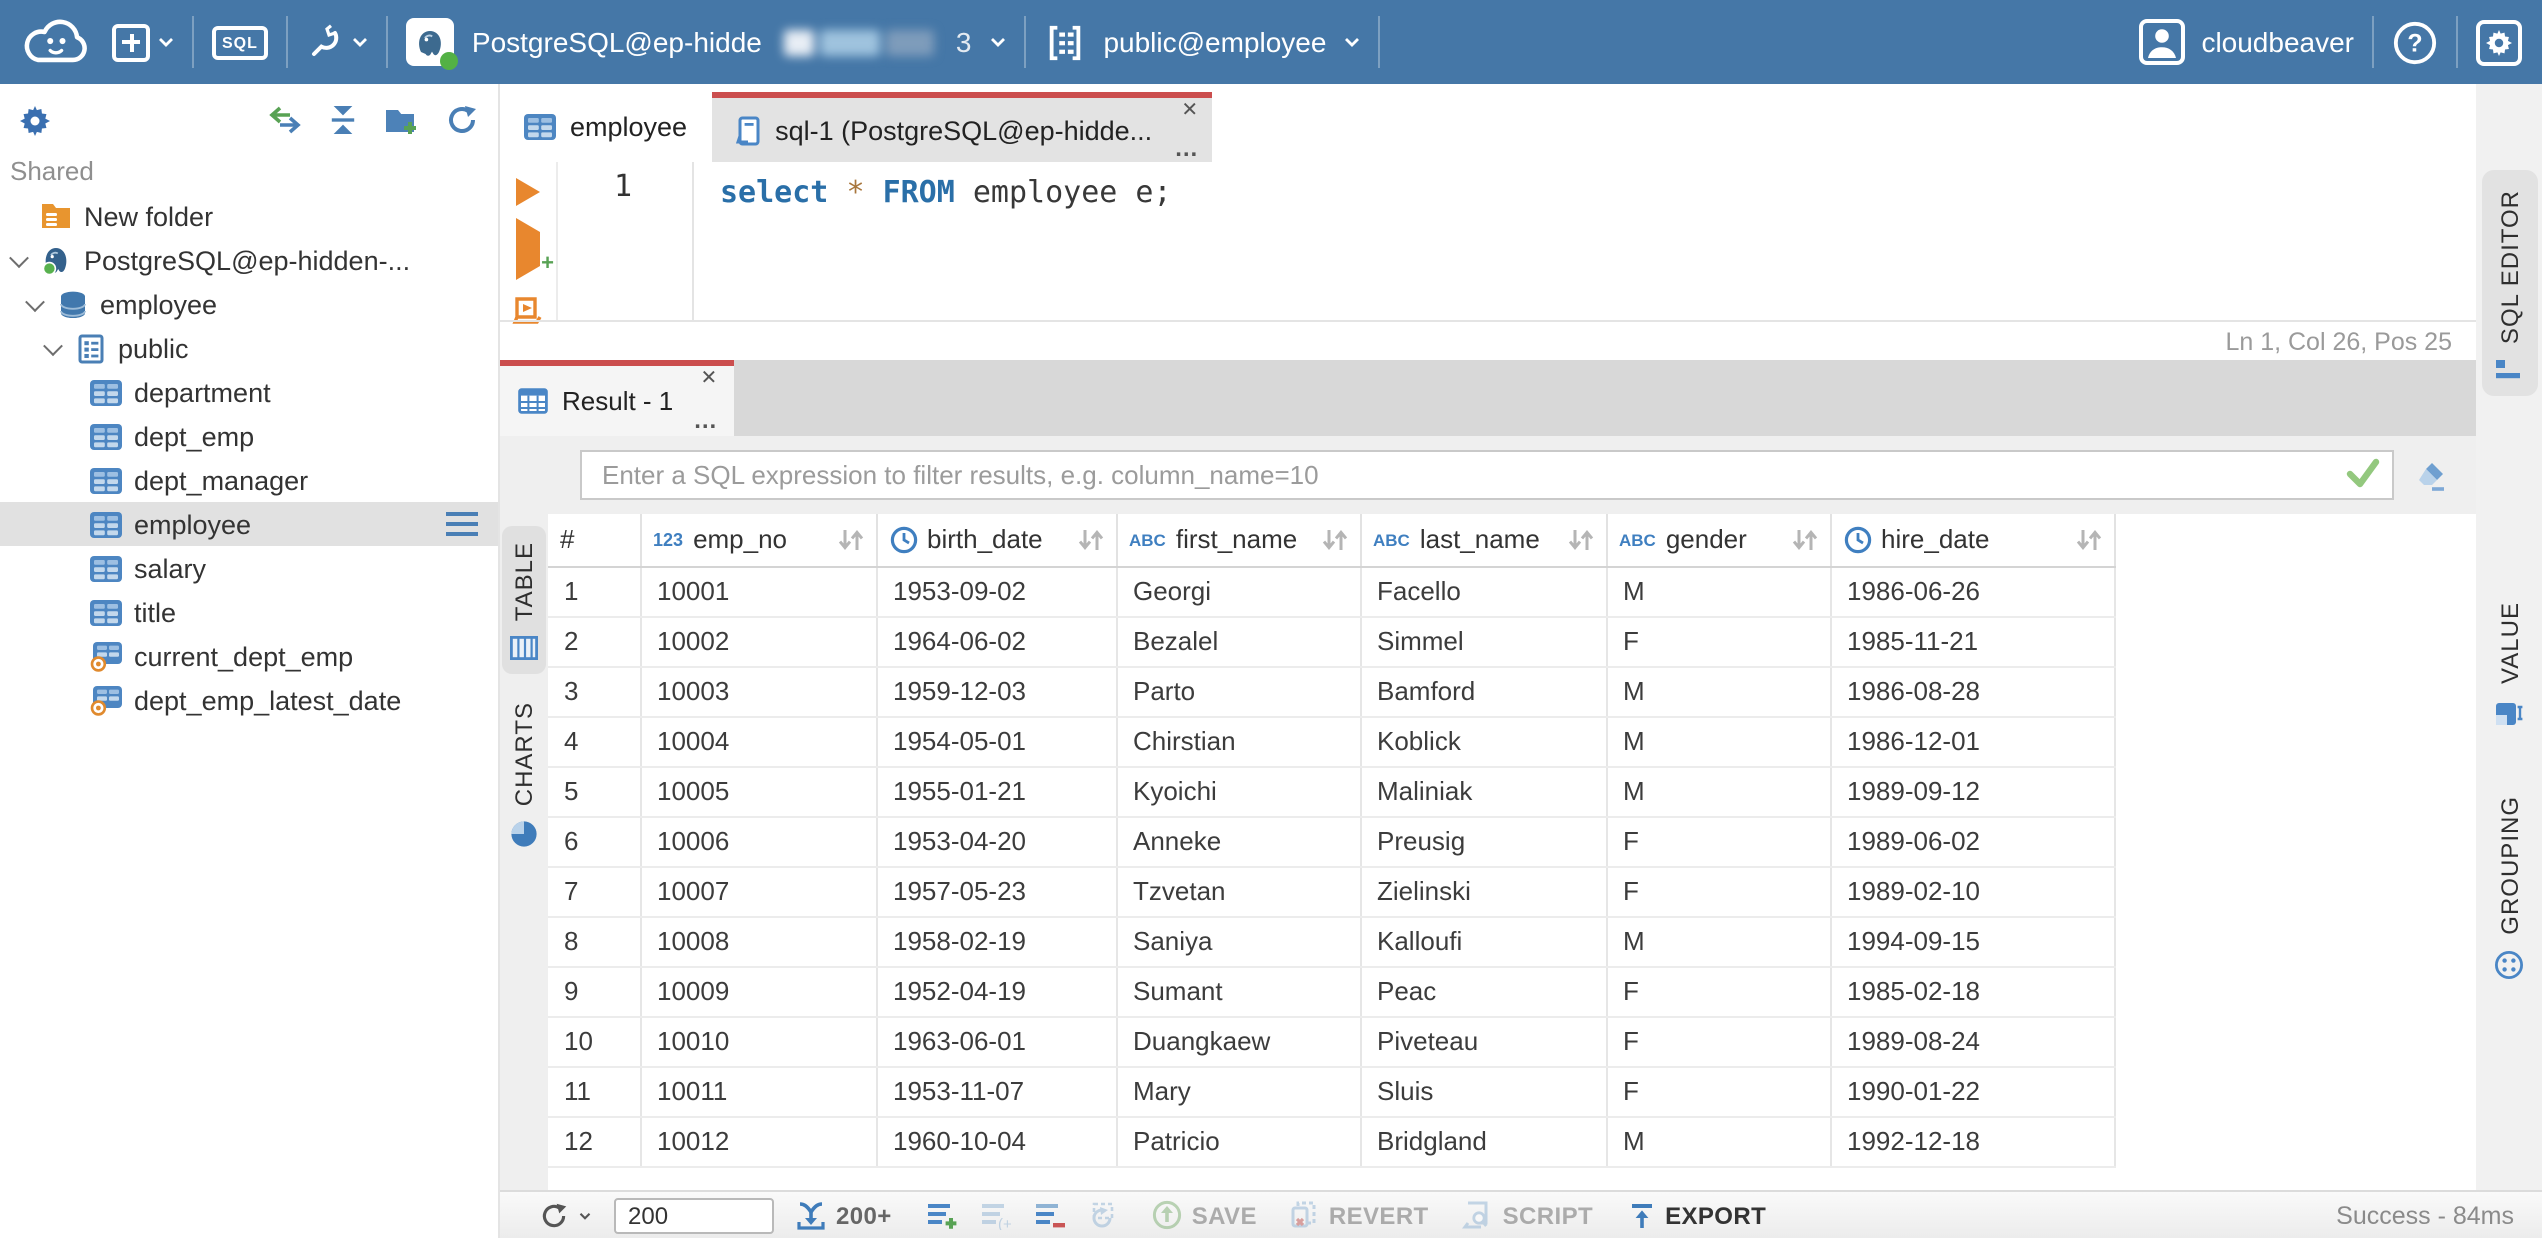 This screenshot has height=1238, width=2542. What do you see at coordinates (2430, 475) in the screenshot?
I see `clear-filter-eraser-icon` at bounding box center [2430, 475].